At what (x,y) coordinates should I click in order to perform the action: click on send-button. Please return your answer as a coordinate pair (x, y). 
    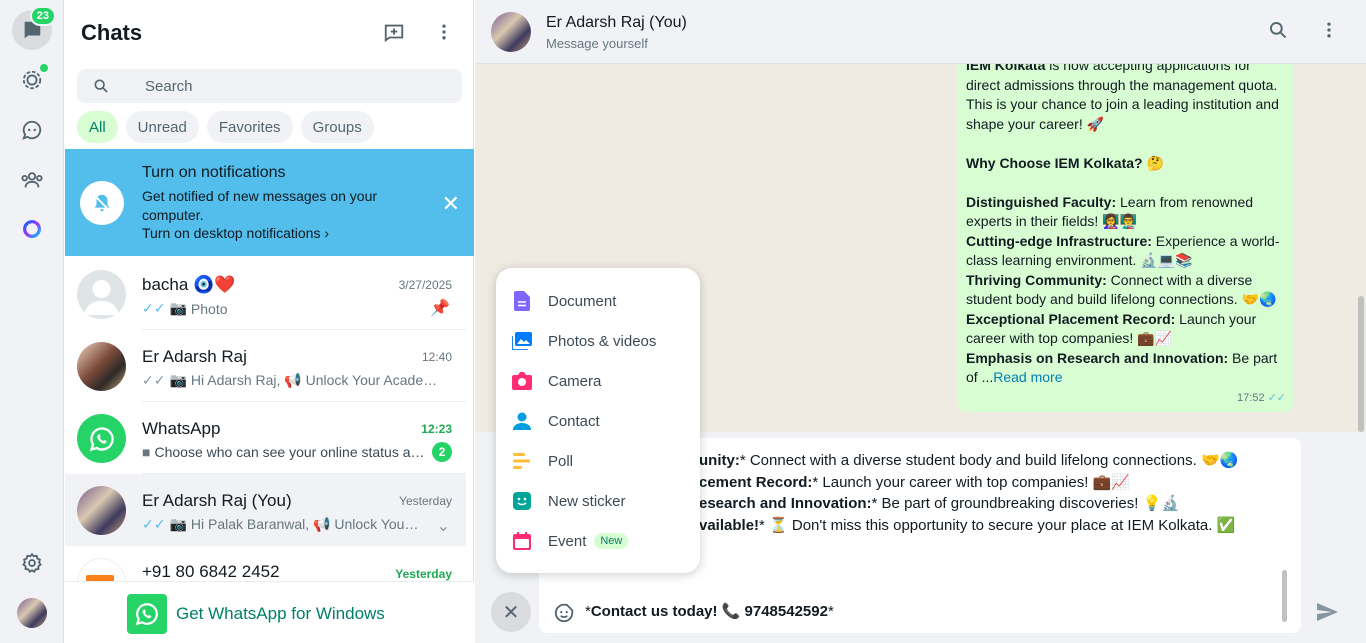
    Looking at the image, I should click on (1327, 614).